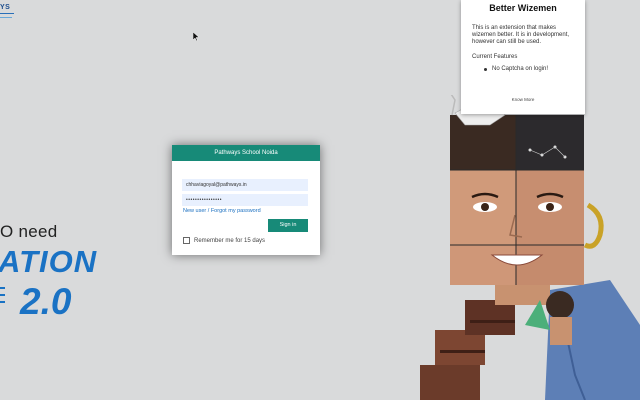 The width and height of the screenshot is (640, 400). I want to click on bullet-icon, so click(485, 69).